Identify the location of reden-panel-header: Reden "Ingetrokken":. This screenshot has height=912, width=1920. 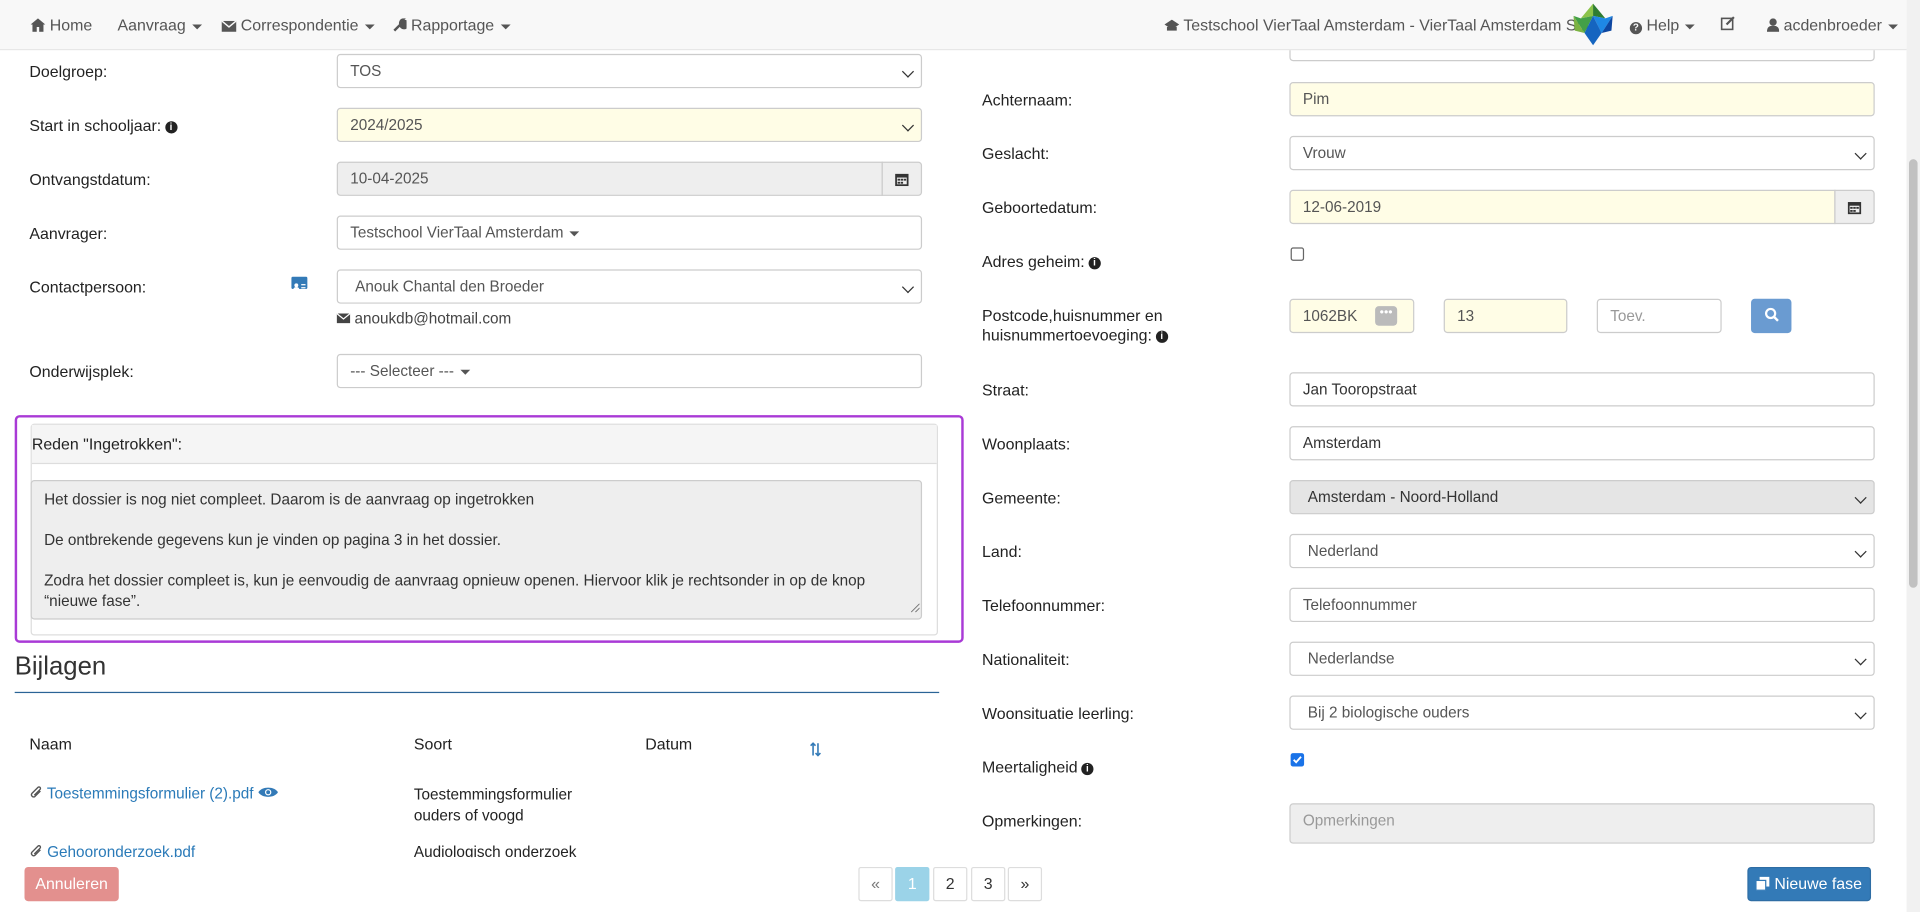
(484, 444).